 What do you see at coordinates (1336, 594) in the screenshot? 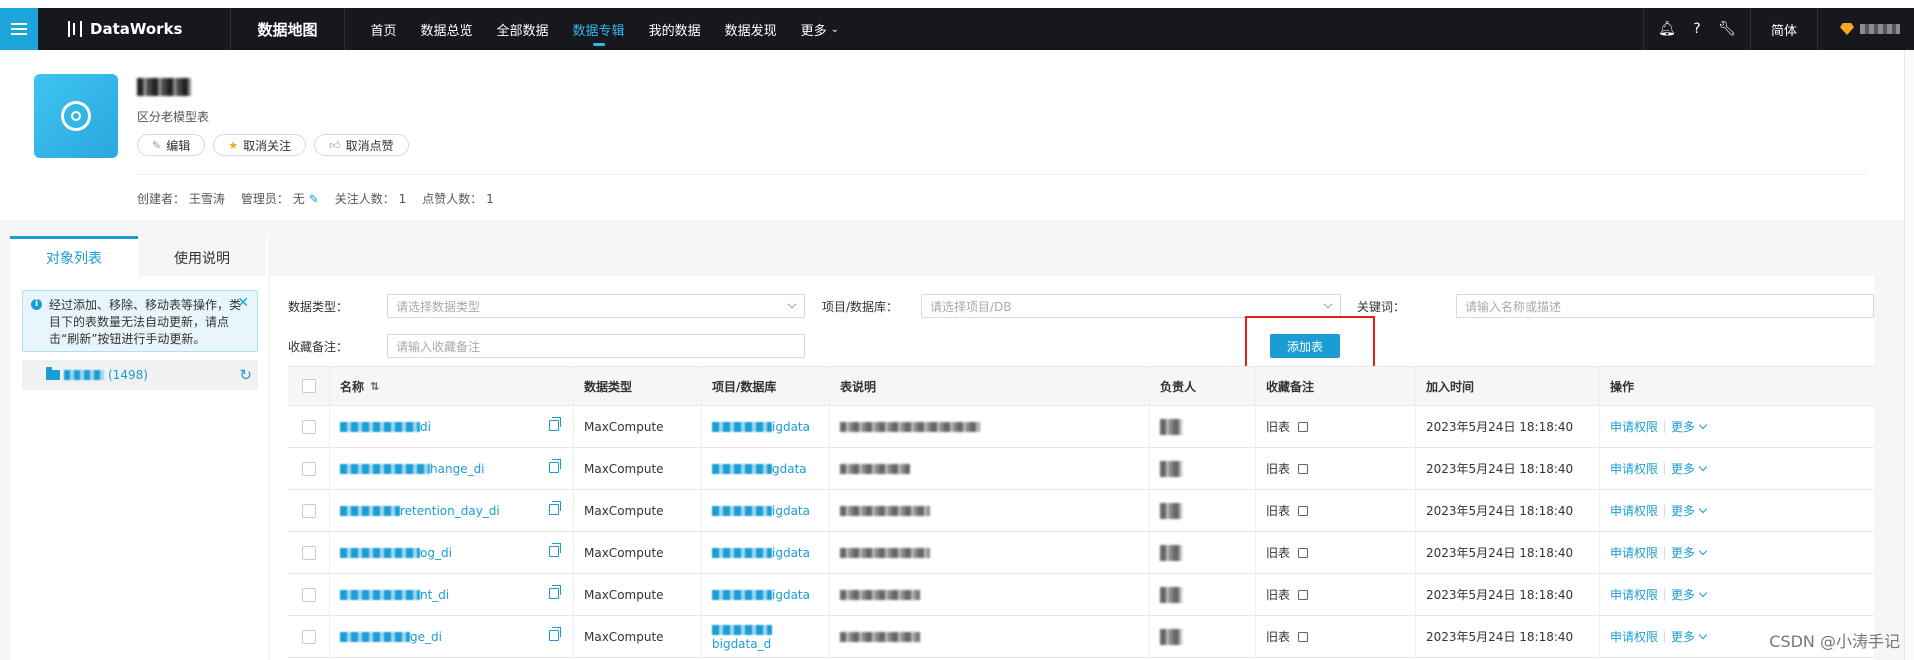
I see `note-cell: 旧表` at bounding box center [1336, 594].